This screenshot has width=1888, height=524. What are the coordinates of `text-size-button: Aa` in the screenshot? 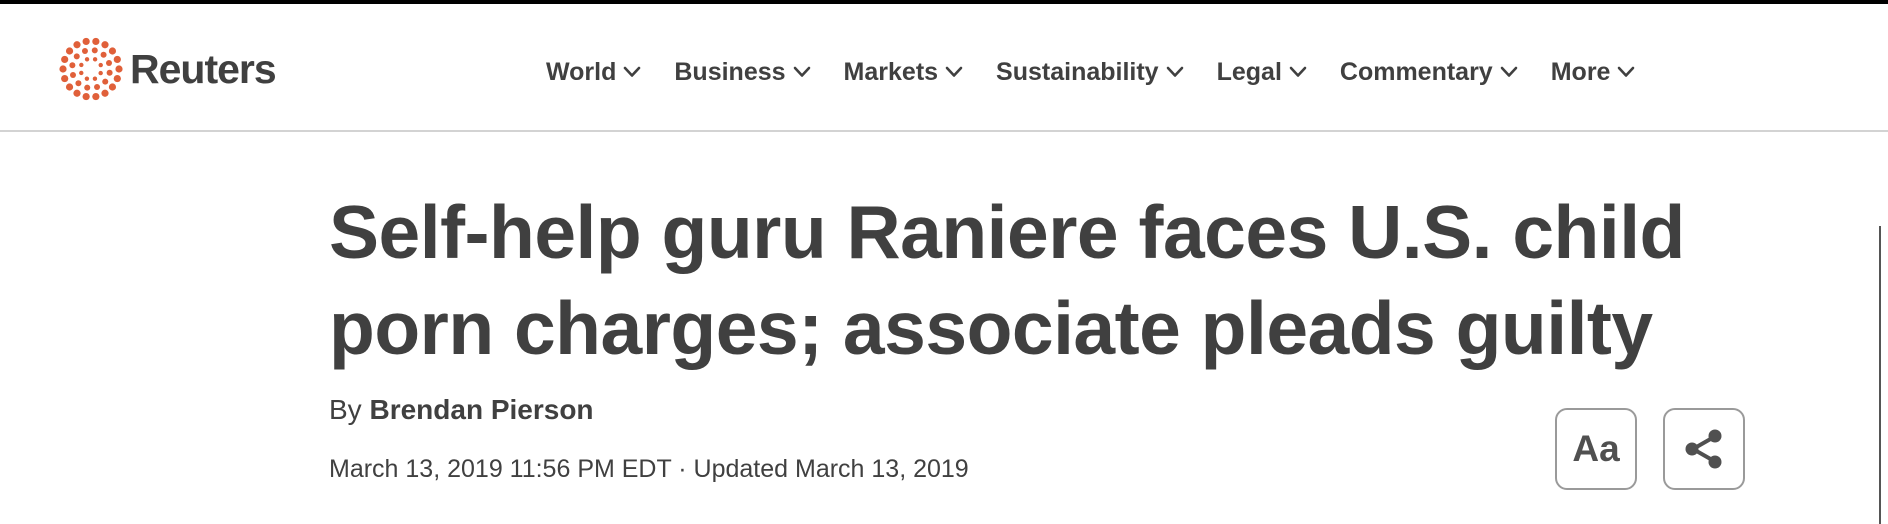 It's located at (1596, 449).